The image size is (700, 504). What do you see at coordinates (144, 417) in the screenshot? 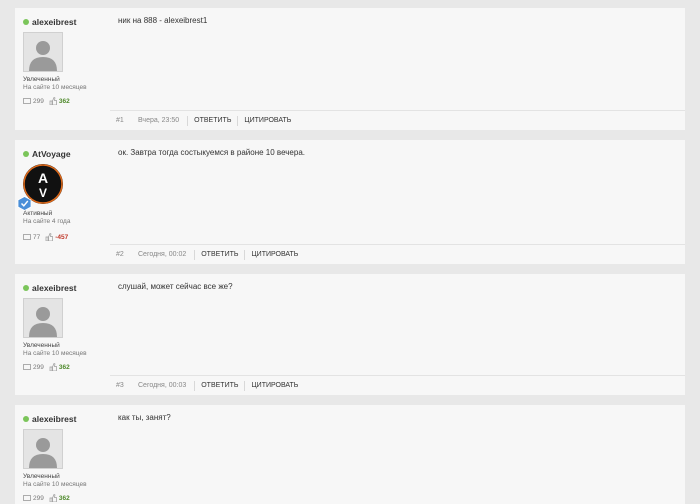
I see `post-message: как ты, занят?` at bounding box center [144, 417].